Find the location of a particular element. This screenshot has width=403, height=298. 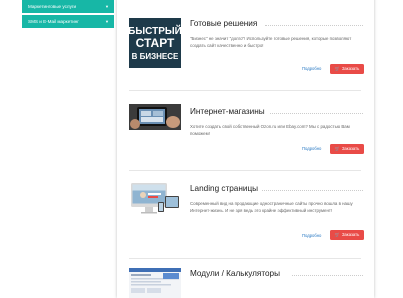

landing-screen-image is located at coordinates (155, 201).